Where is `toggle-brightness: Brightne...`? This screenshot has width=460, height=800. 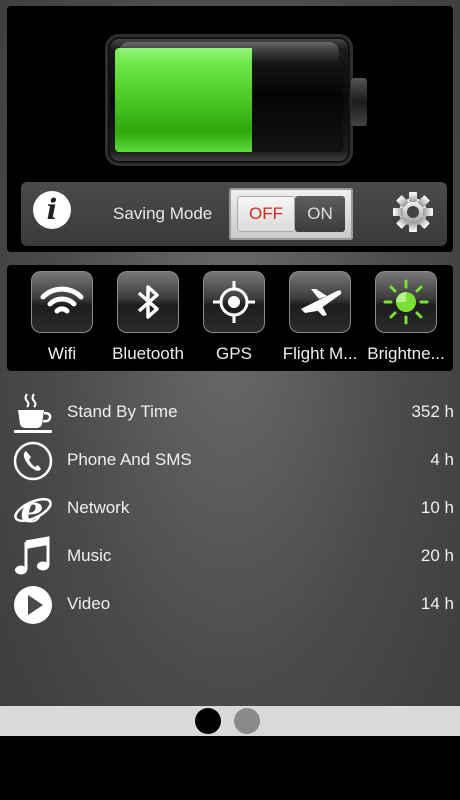
toggle-brightness: Brightne... is located at coordinates (406, 317).